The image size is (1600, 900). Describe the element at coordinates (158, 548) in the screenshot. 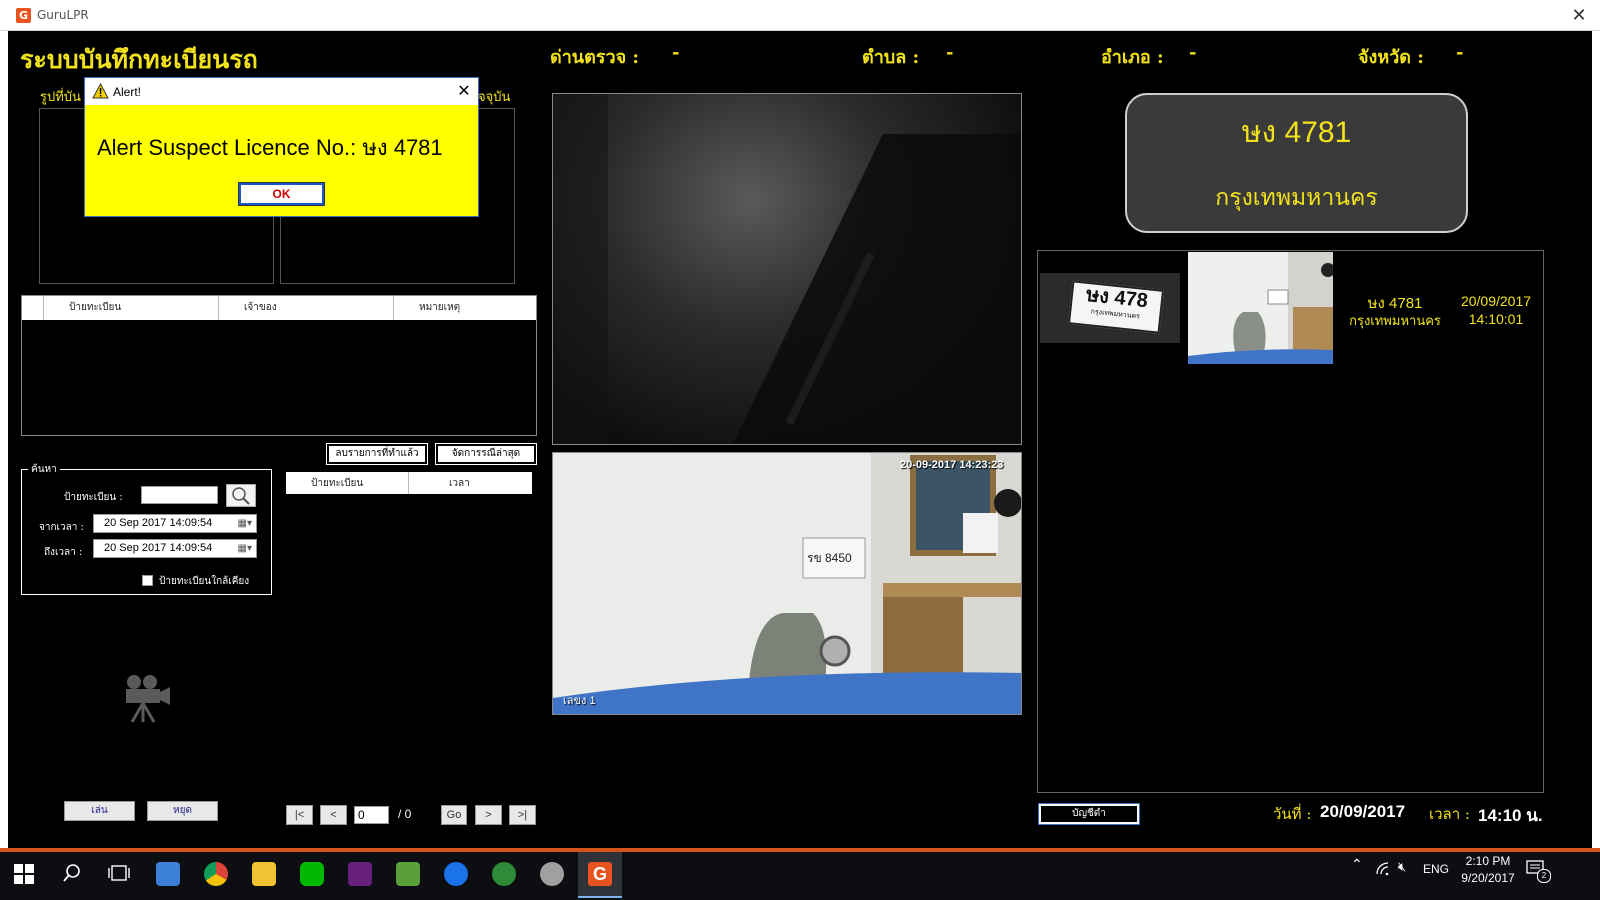

I see `search-to-value: 20 Sep 2017 14:09:54` at that location.